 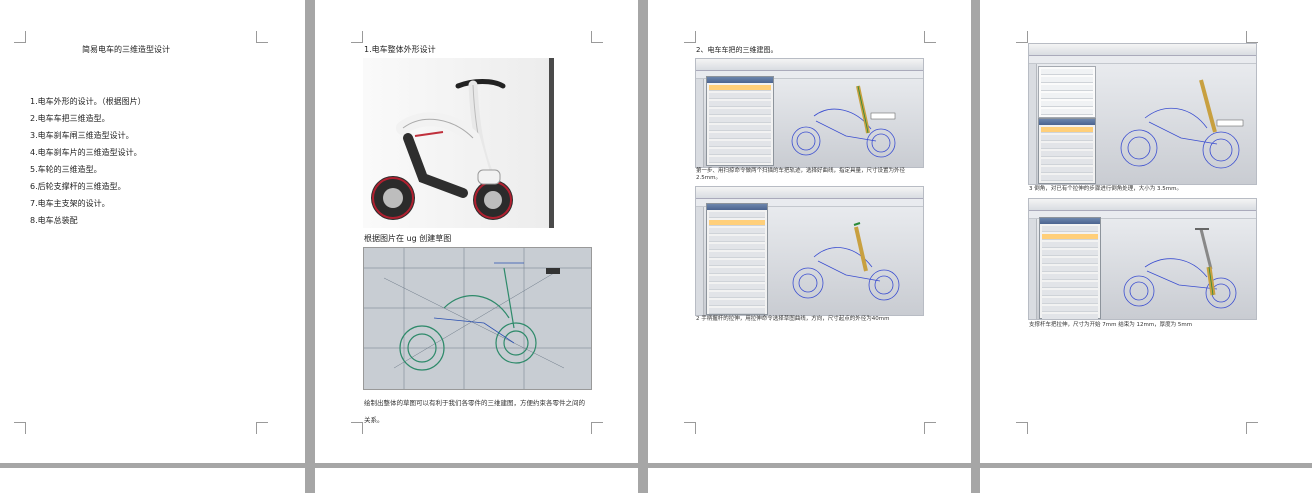 What do you see at coordinates (474, 411) in the screenshot?
I see `body-paragraph: 绘制出整体的草图可以有利于我们各零件的三维建图，方便约束各零件之间的关系。` at bounding box center [474, 411].